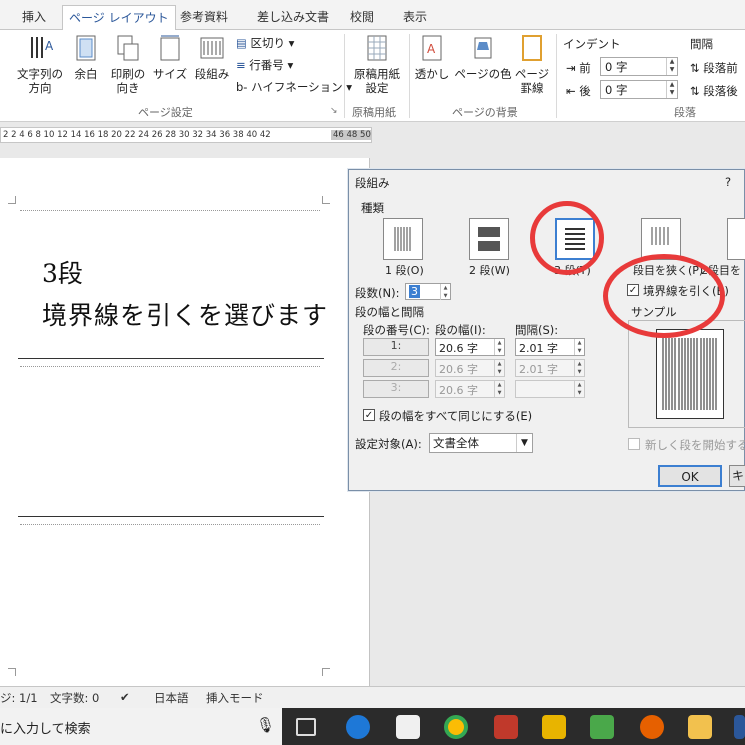 Image resolution: width=745 pixels, height=745 pixels. What do you see at coordinates (377, 293) in the screenshot?
I see `columns-count-label: 段数(N):` at bounding box center [377, 293].